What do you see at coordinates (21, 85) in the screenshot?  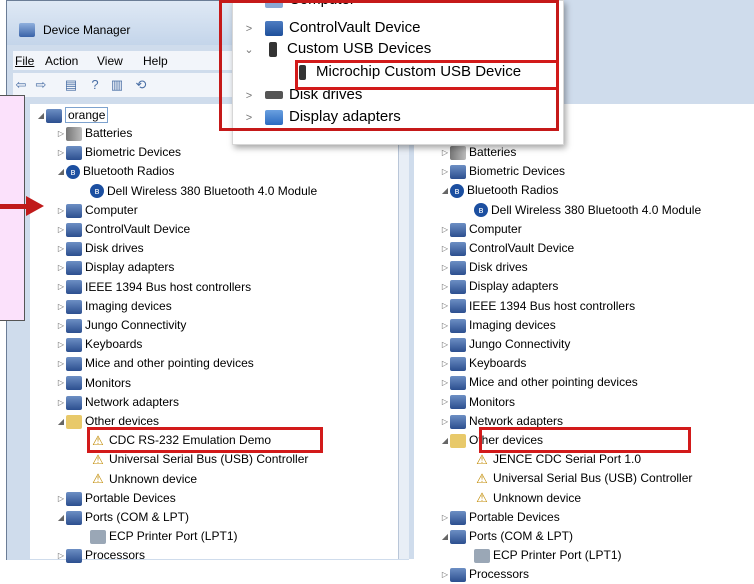 I see `back-icon: ⇦` at bounding box center [21, 85].